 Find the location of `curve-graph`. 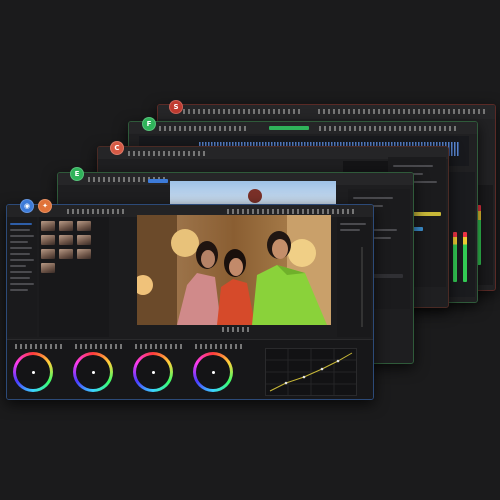

curve-graph is located at coordinates (311, 372).